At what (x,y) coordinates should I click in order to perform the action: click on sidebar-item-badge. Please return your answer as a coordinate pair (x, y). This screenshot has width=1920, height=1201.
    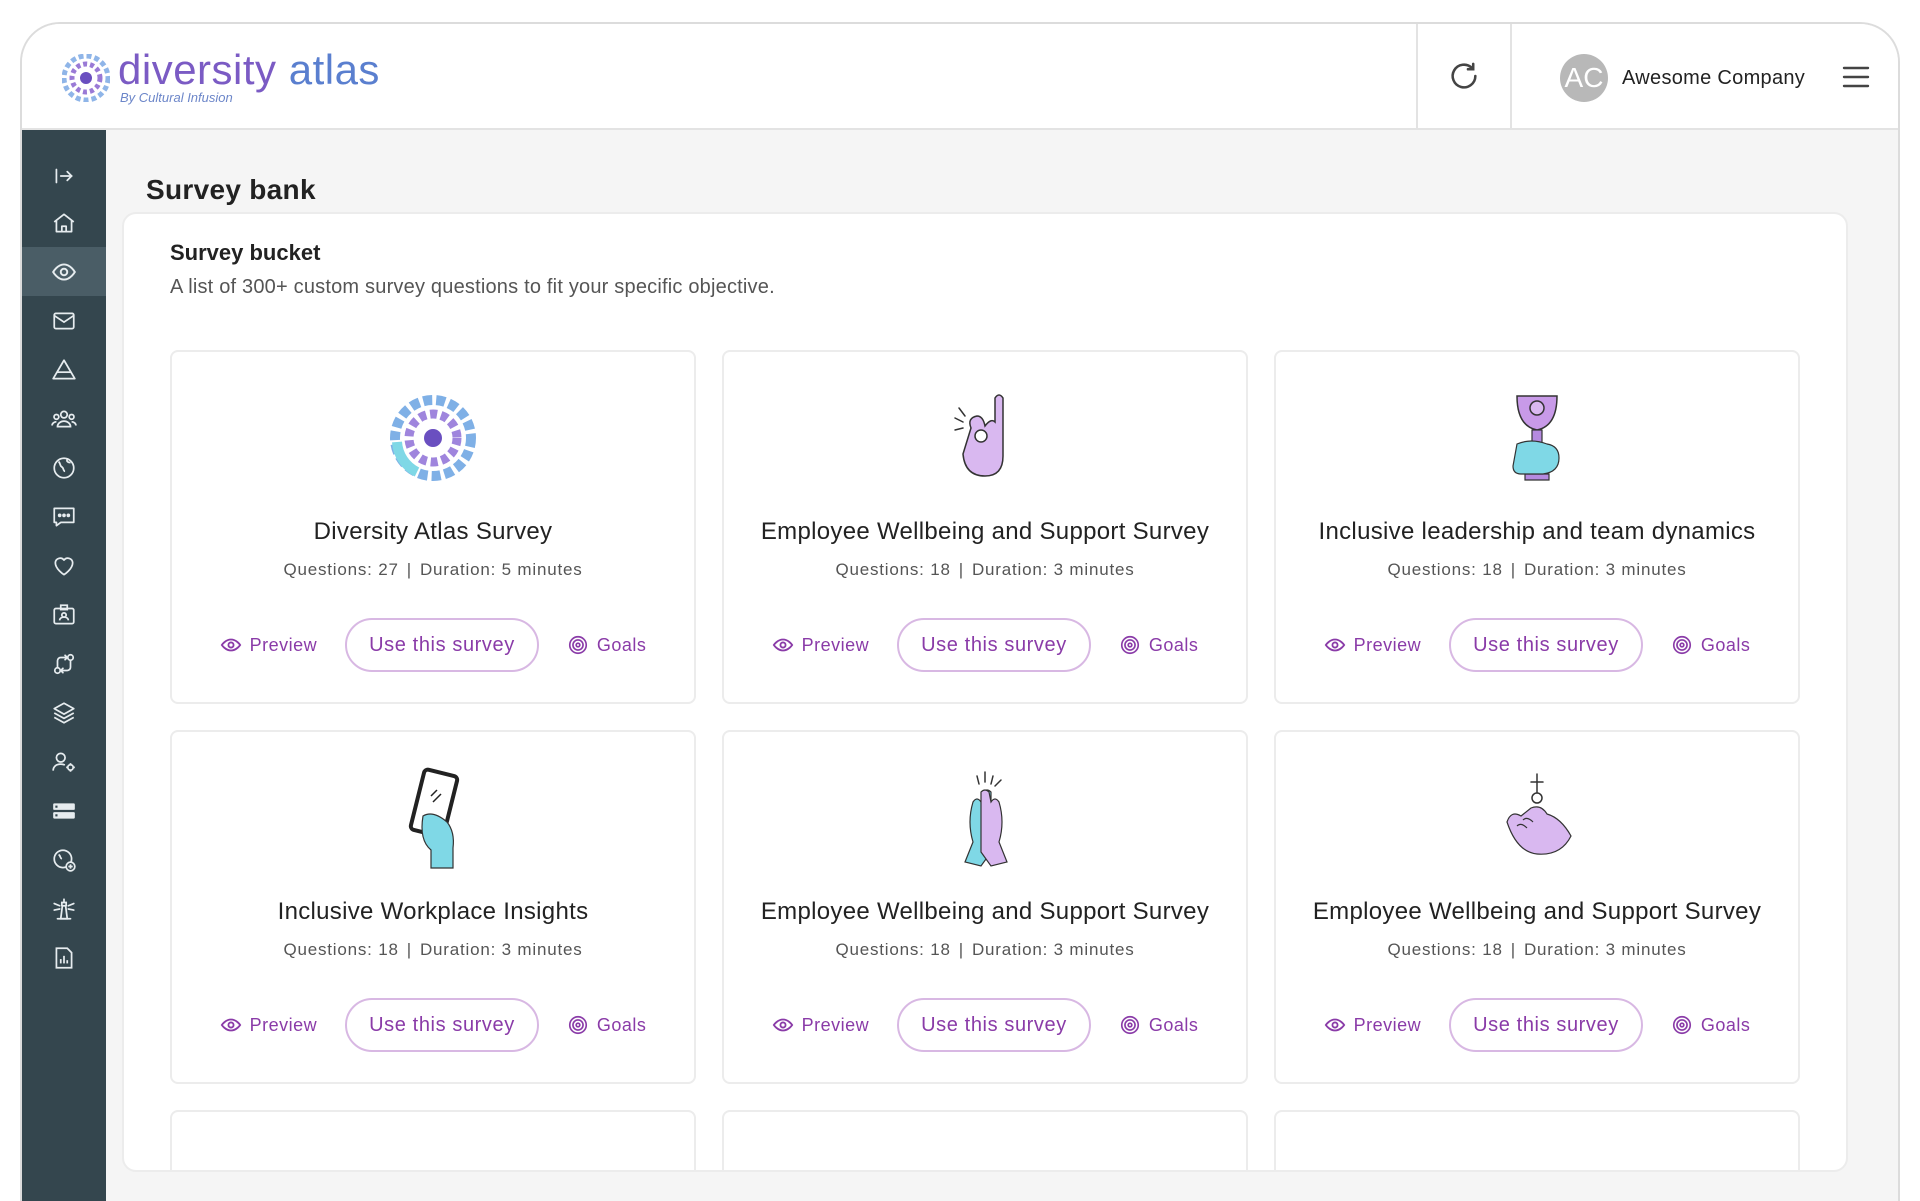
    Looking at the image, I should click on (64, 614).